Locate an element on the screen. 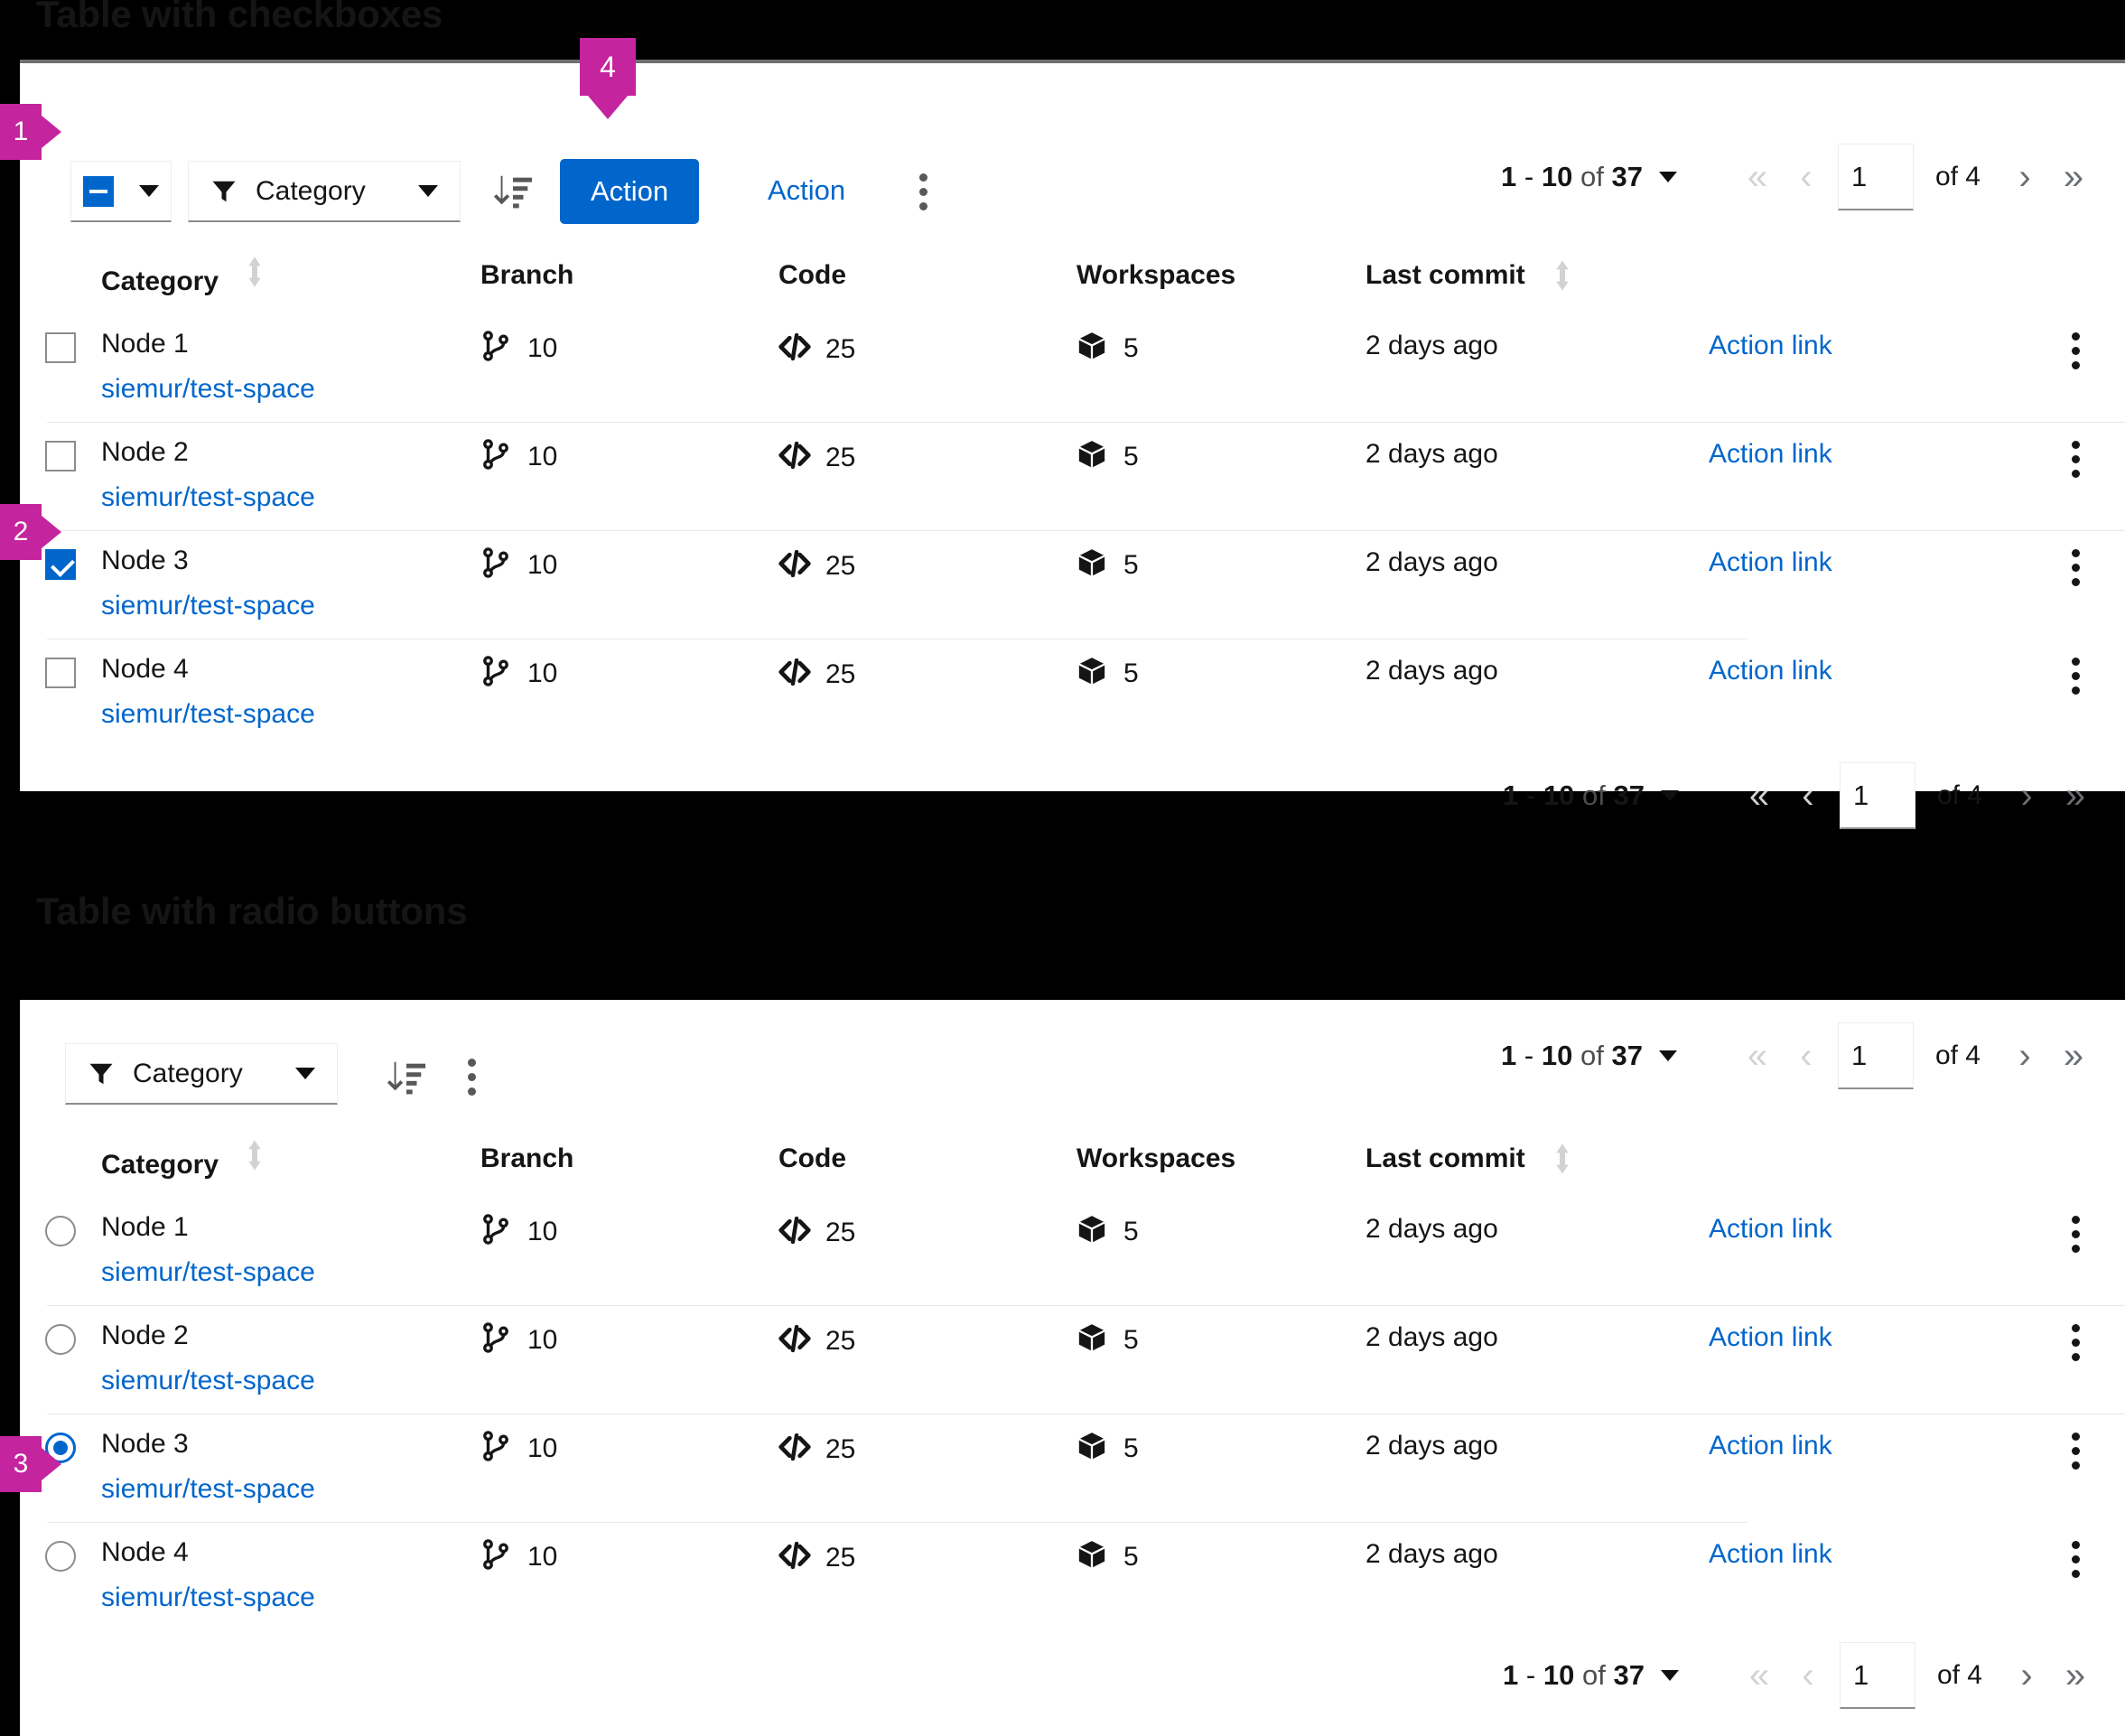  toolbar-kebab-menu-icon is located at coordinates (923, 192).